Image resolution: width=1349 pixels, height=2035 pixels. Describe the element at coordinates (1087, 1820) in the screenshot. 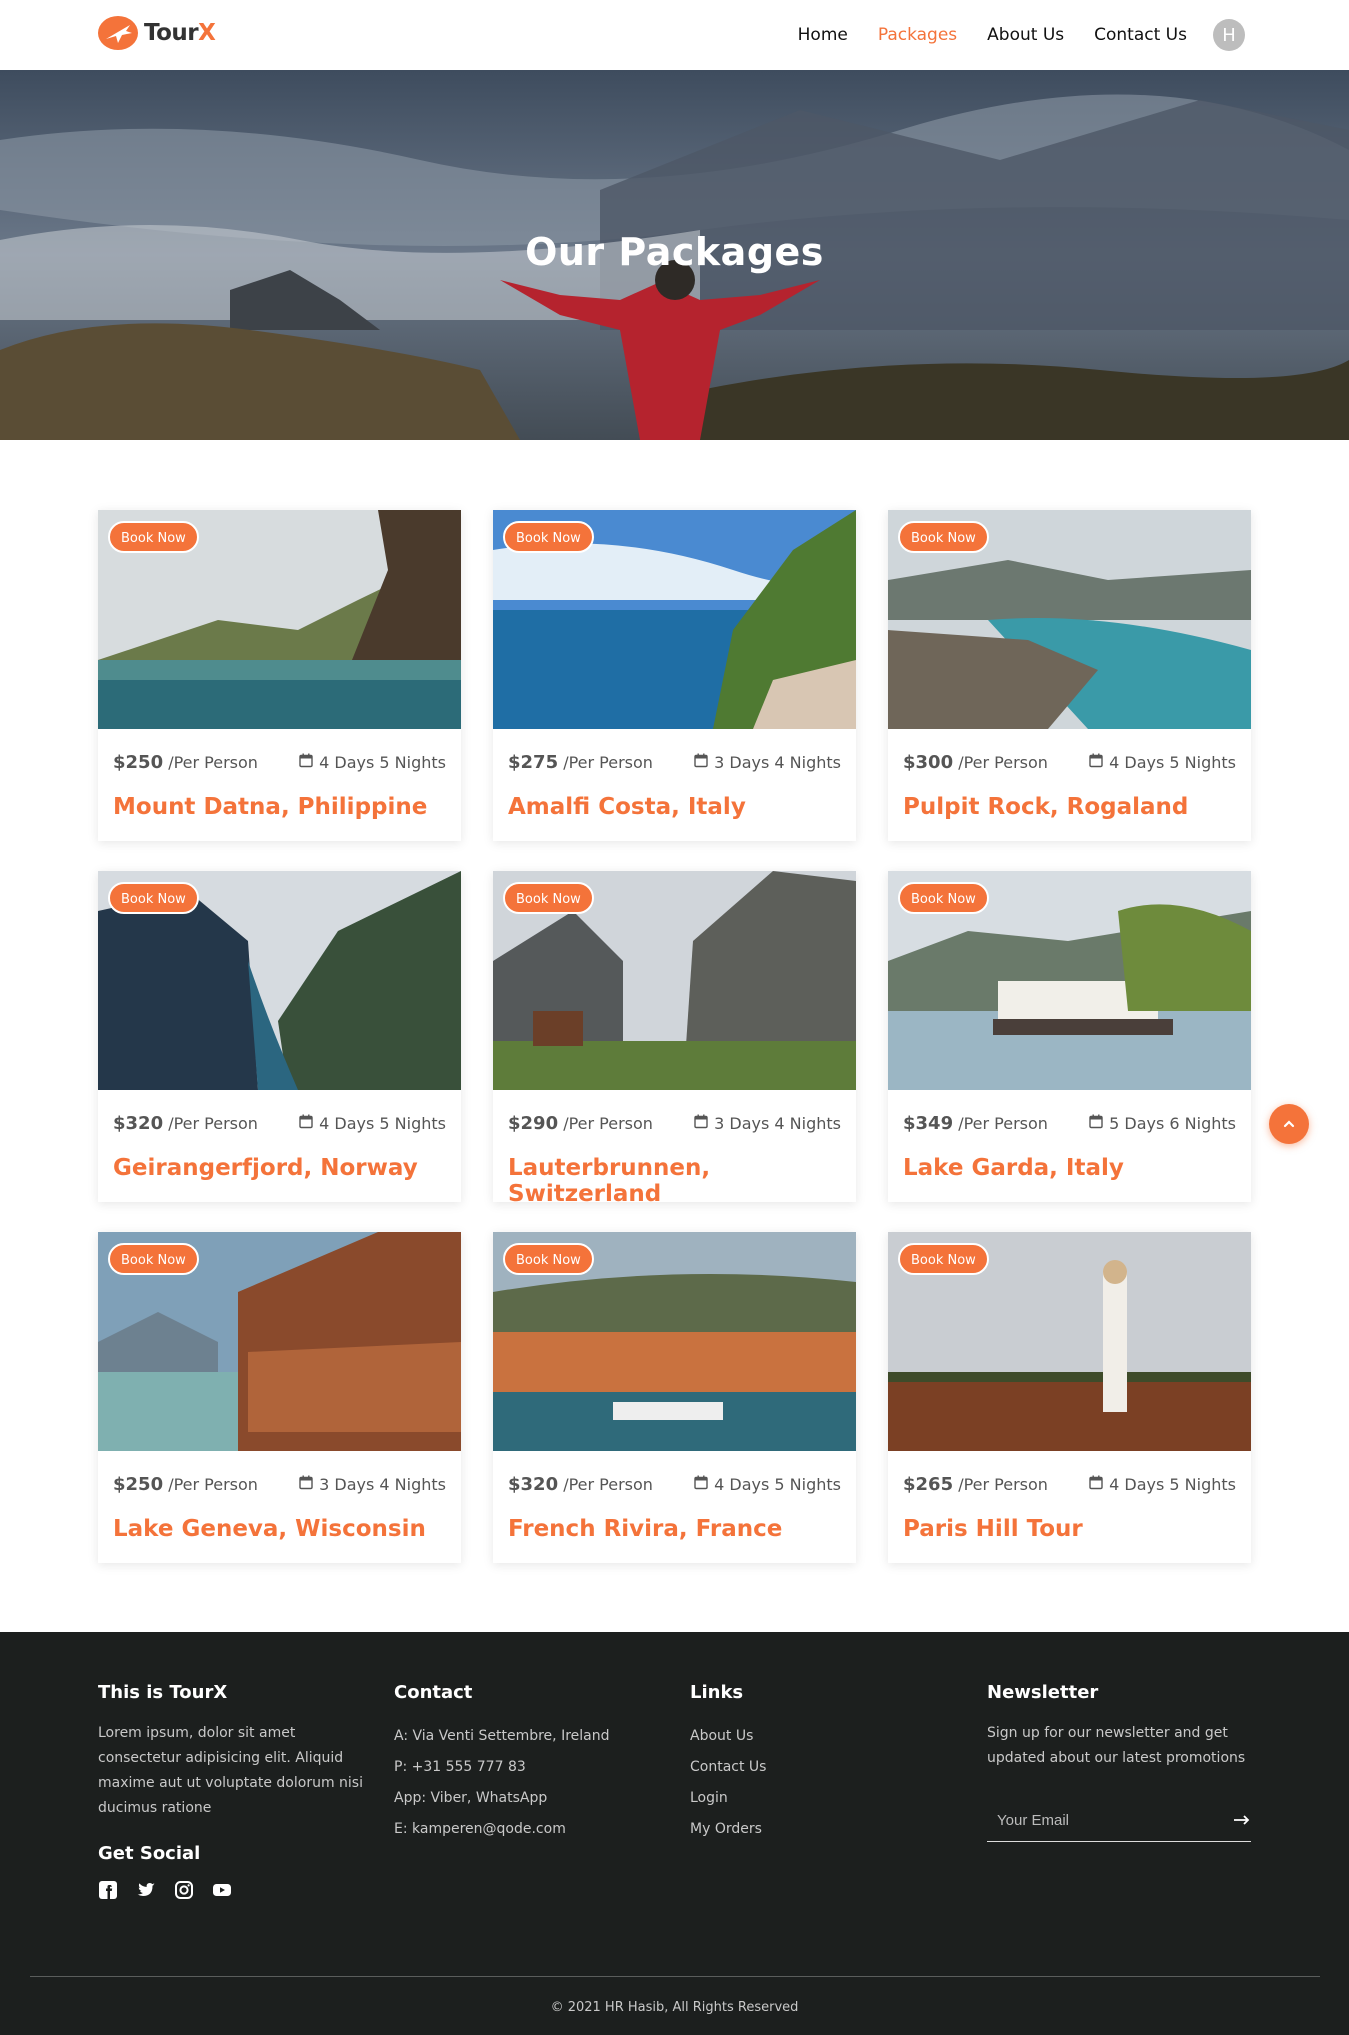

I see `newsletter-email-input` at that location.